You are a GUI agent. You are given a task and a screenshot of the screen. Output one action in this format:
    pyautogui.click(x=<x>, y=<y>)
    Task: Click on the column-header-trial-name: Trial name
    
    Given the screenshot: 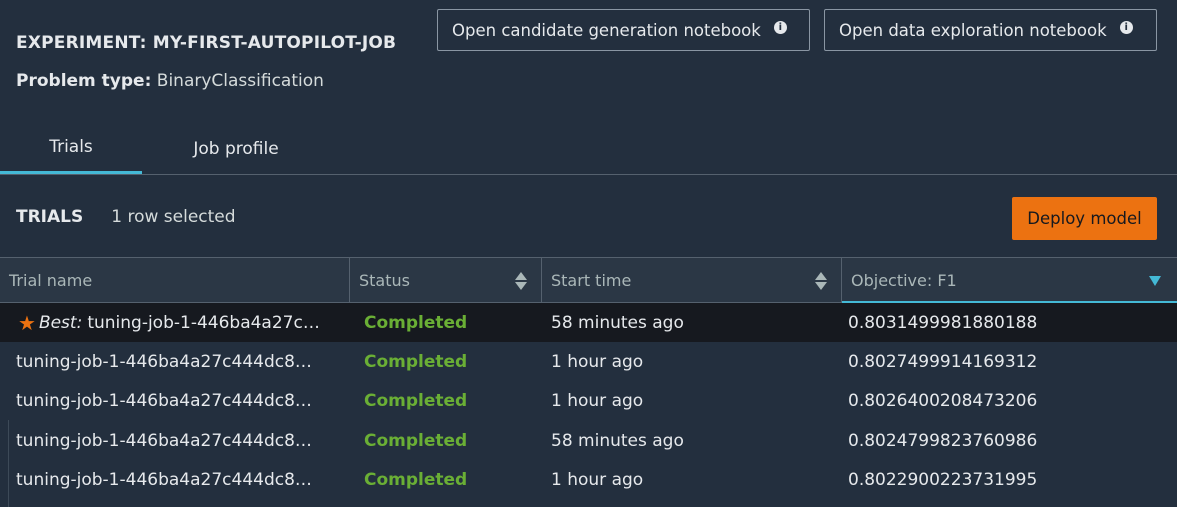 What is the action you would take?
    pyautogui.click(x=174, y=280)
    